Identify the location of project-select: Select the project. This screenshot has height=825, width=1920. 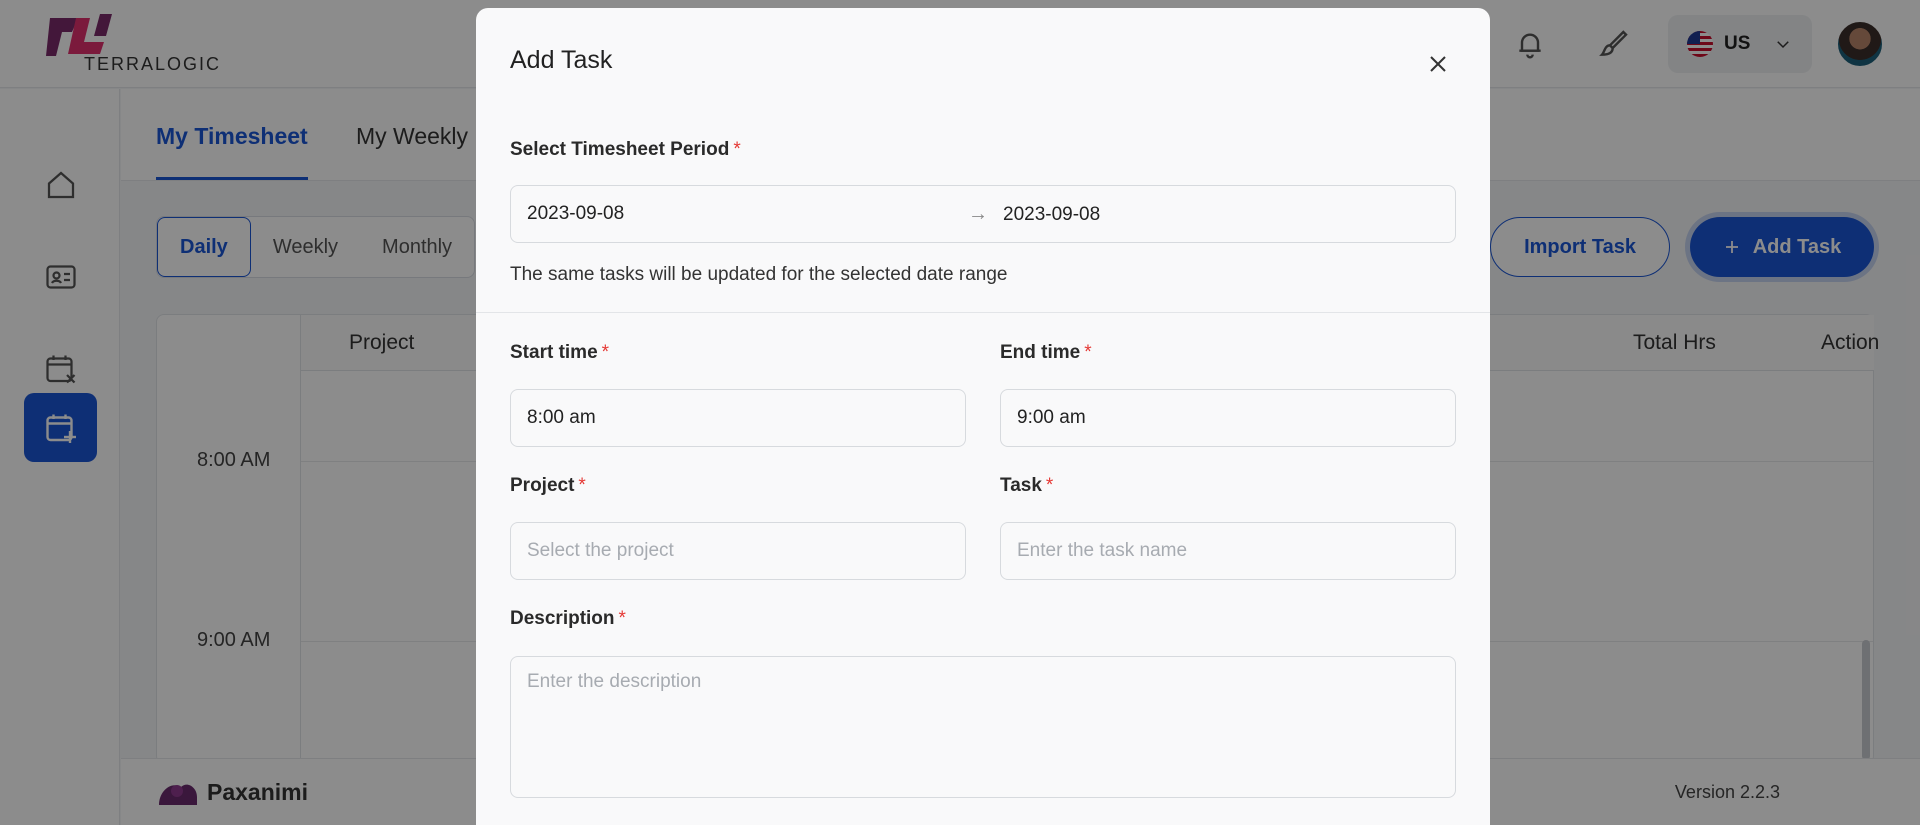
(738, 551).